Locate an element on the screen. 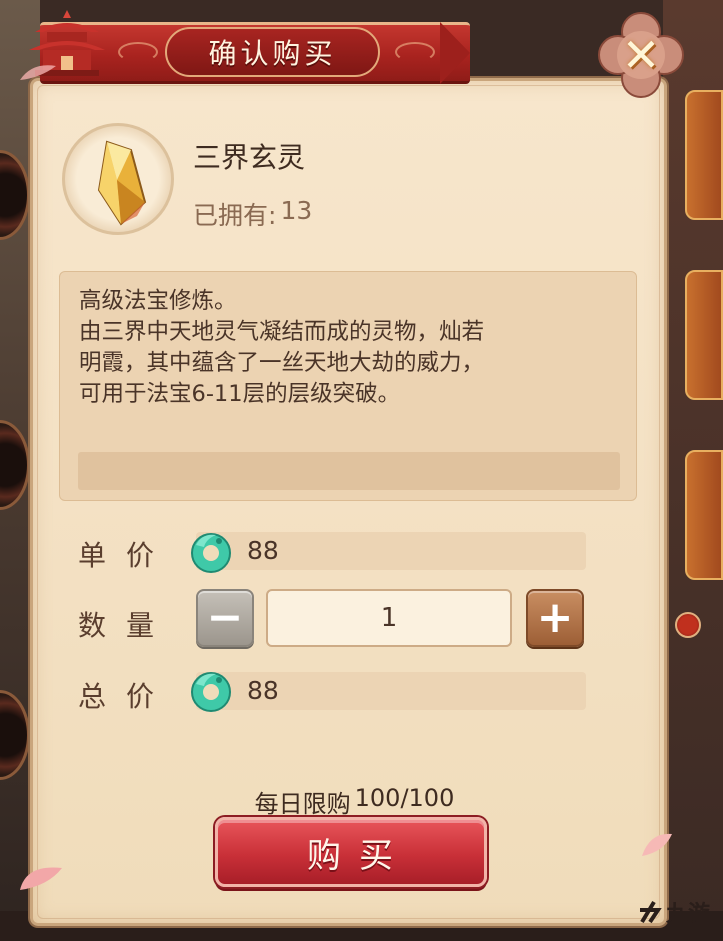 The width and height of the screenshot is (723, 941). owned-count: 13 is located at coordinates (296, 210).